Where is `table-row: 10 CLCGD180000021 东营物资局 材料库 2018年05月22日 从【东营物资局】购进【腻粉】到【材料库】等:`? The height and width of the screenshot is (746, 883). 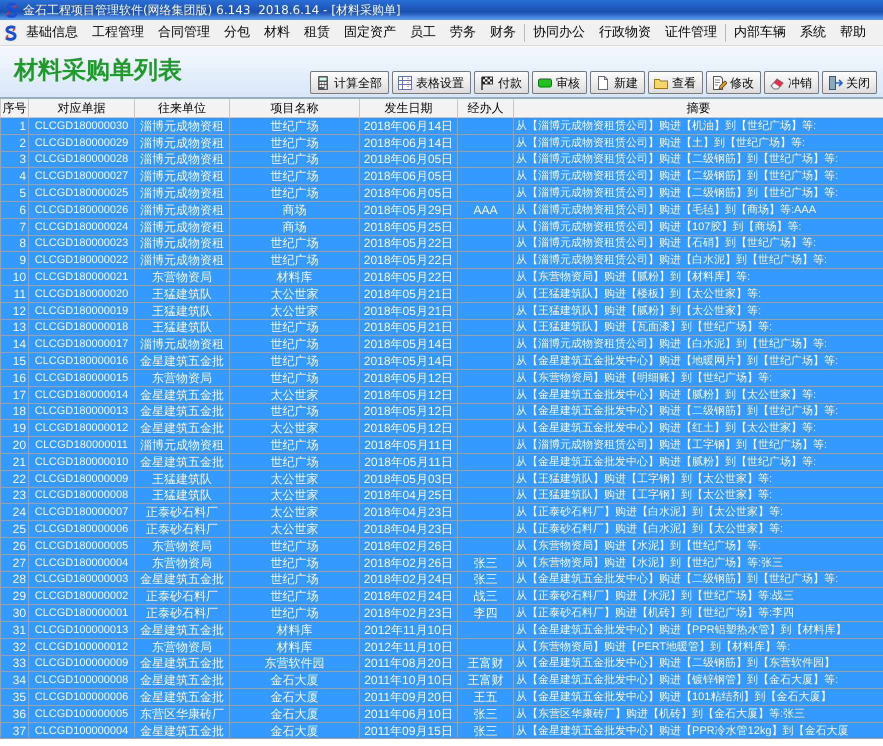 table-row: 10 CLCGD180000021 东营物资局 材料库 2018年05月22日 从【东营物资局】购进【腻粉】到【材料库】等: is located at coordinates (441, 277).